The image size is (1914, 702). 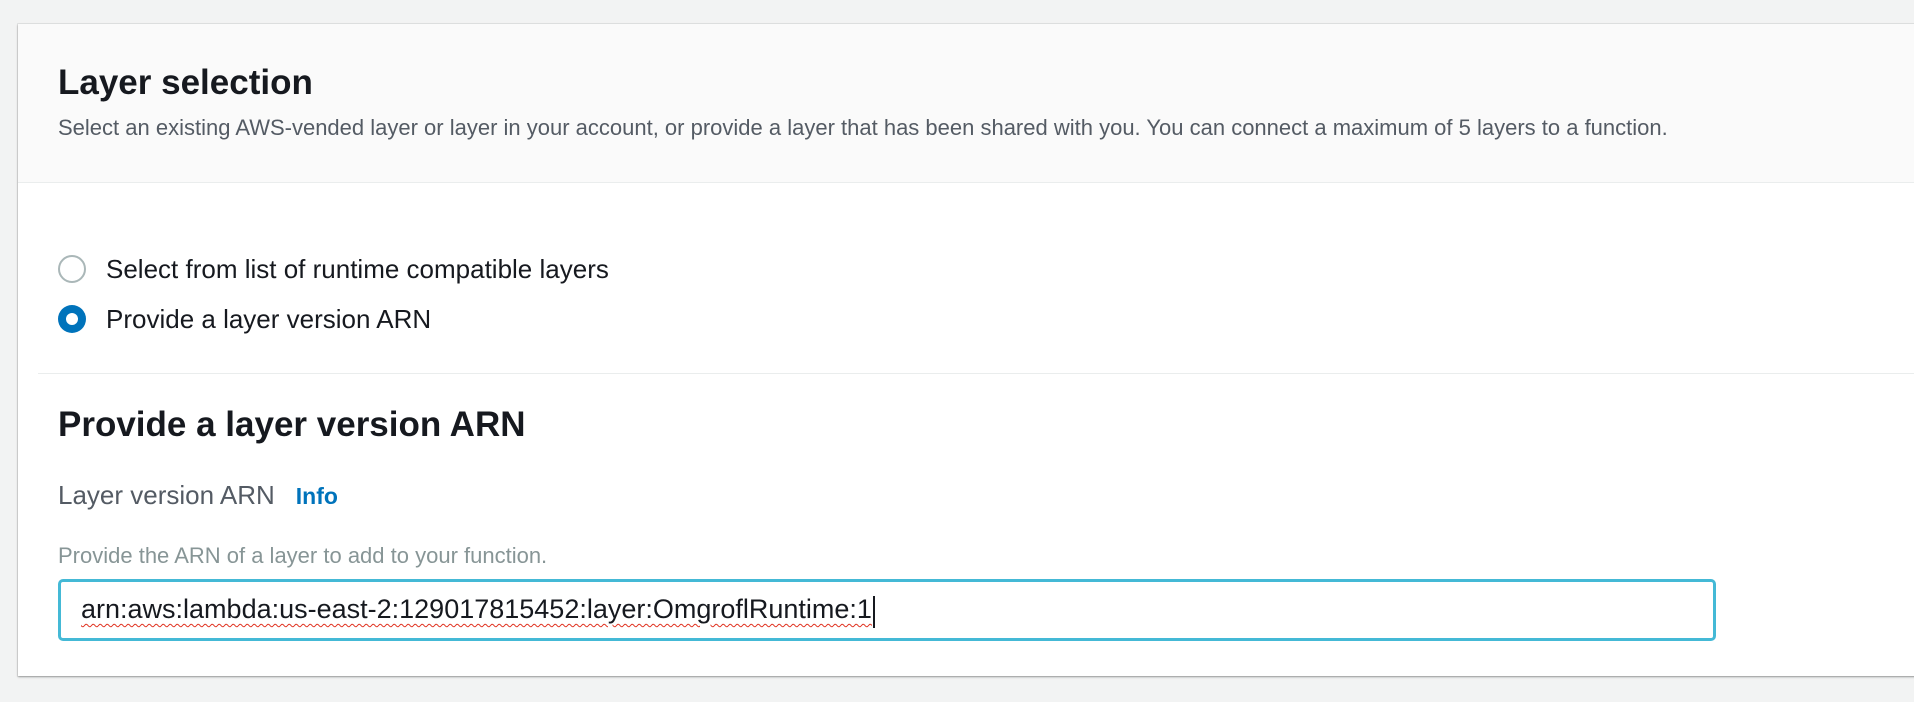 I want to click on radio-button-unchecked, so click(x=72, y=269).